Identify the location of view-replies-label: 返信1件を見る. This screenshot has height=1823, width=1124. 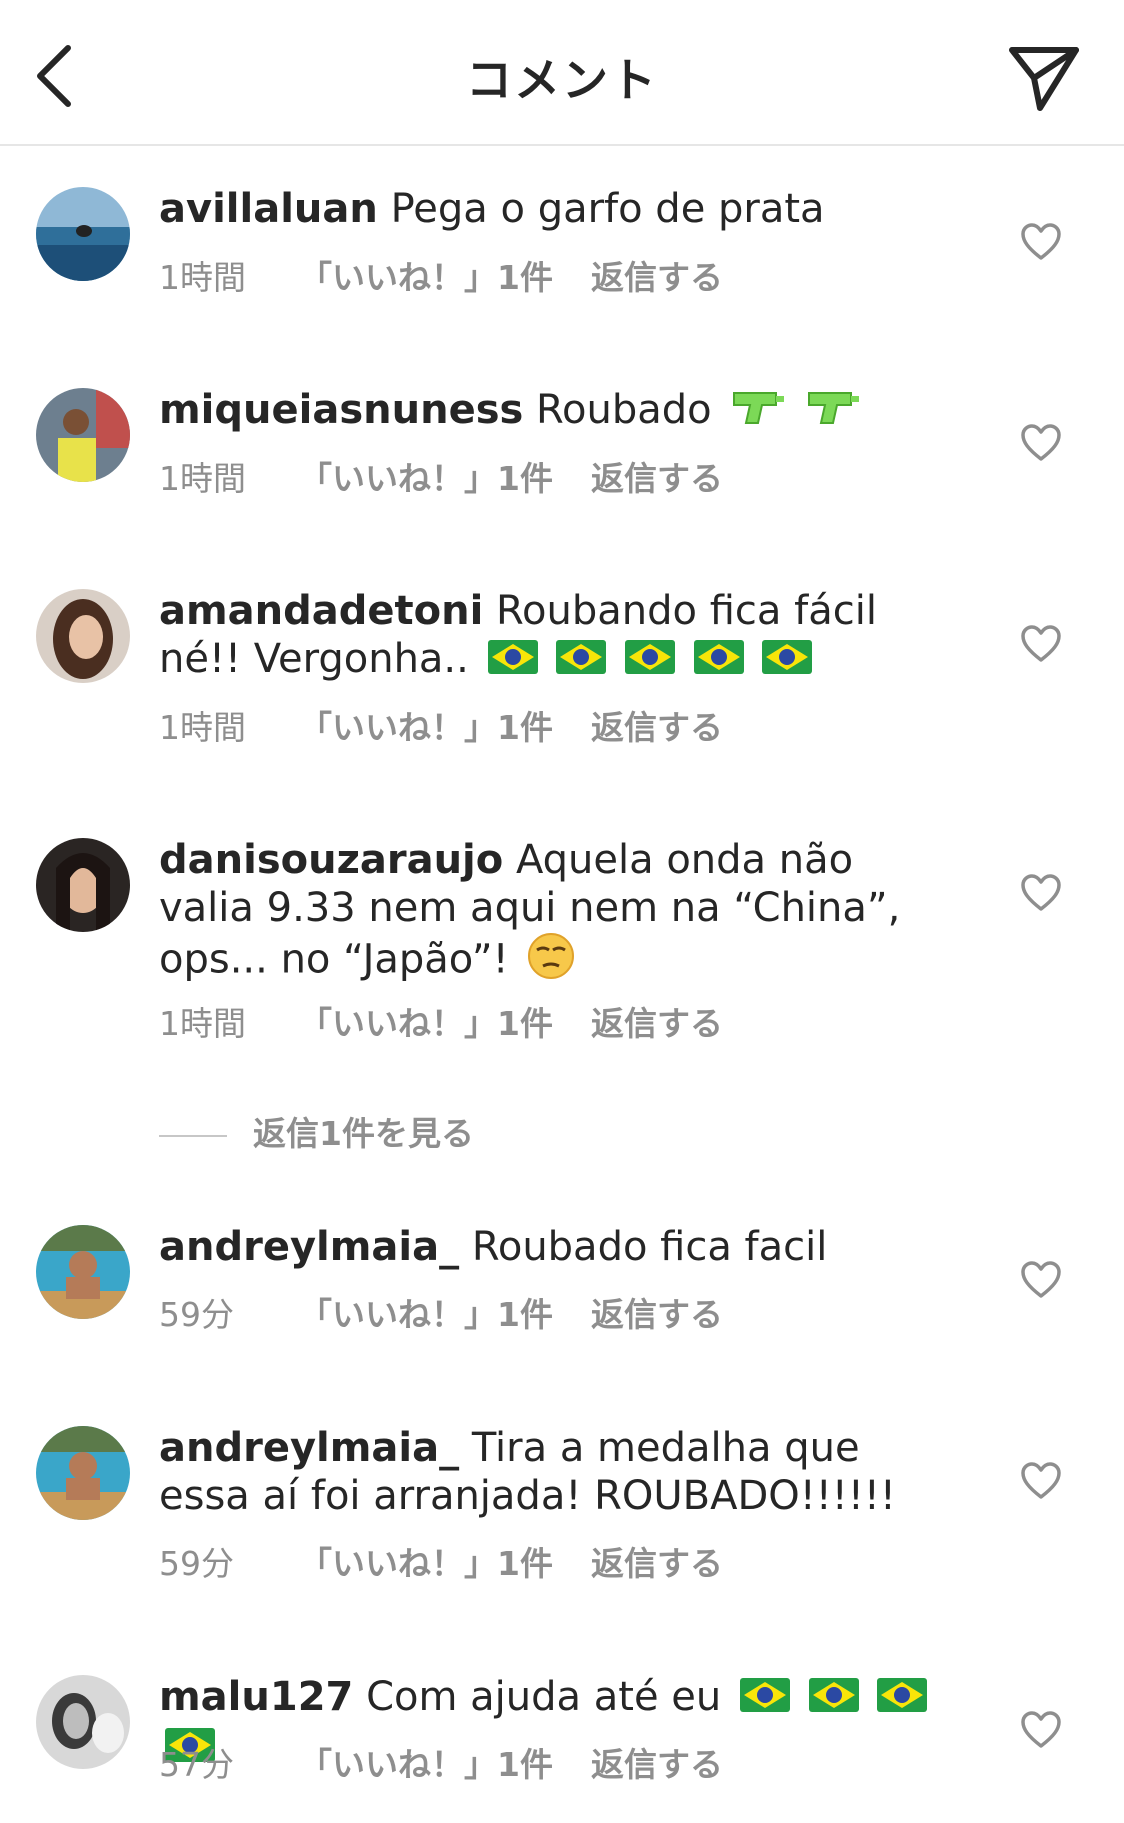
(363, 1133).